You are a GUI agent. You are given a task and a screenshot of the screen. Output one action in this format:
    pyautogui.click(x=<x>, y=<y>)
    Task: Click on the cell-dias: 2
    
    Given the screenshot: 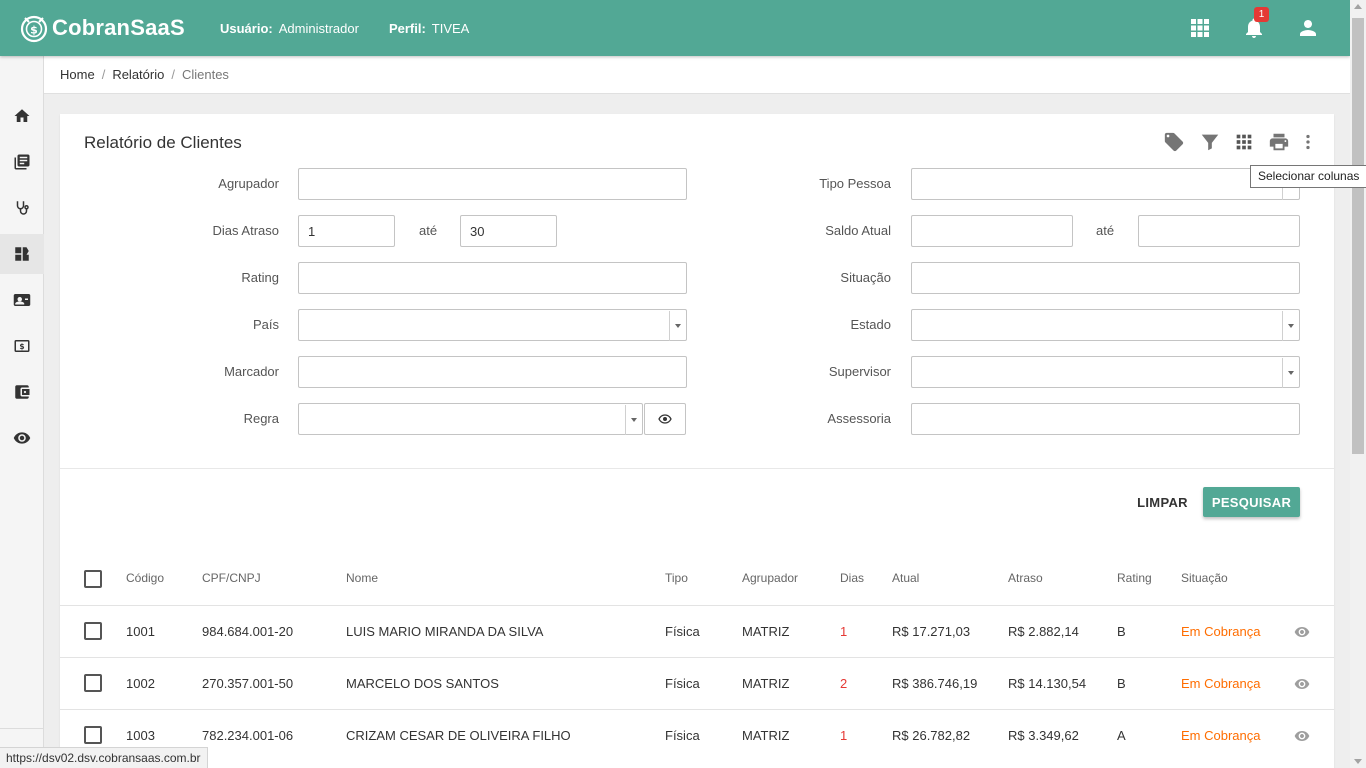 What is the action you would take?
    pyautogui.click(x=844, y=683)
    